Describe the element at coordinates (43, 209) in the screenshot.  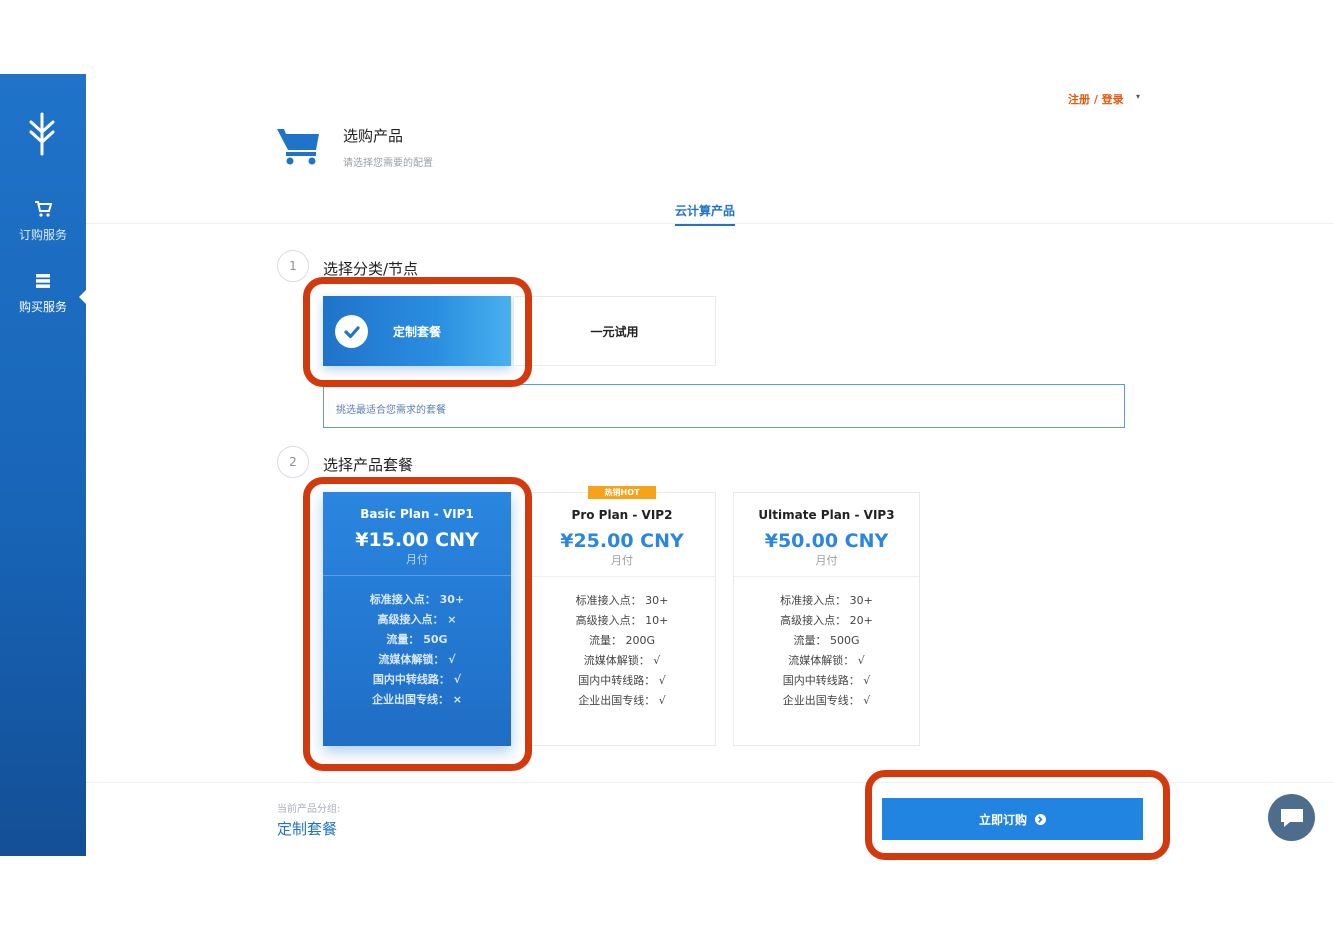
I see `cart-icon` at that location.